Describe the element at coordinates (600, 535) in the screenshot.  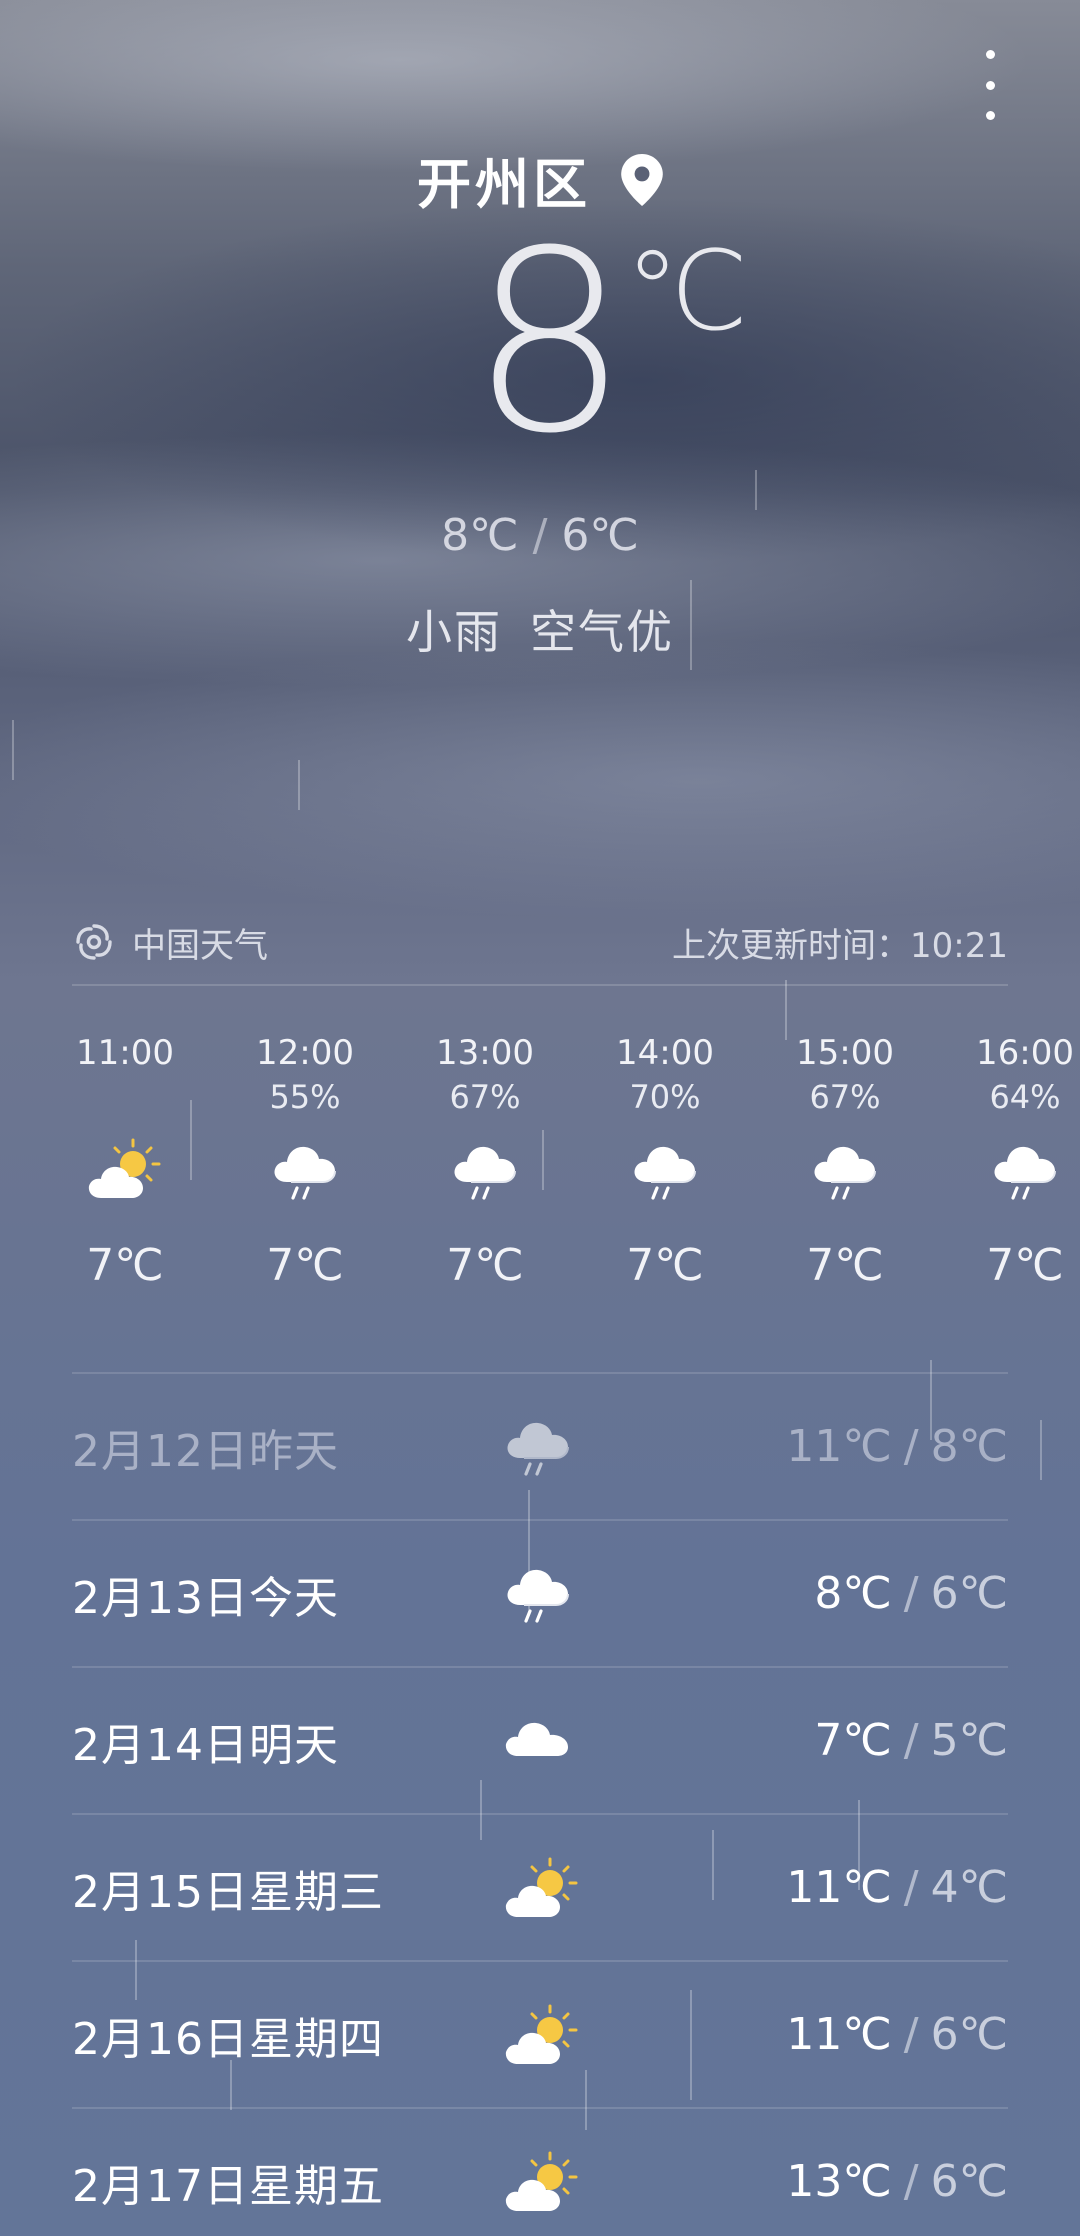
I see `today-low: 6℃` at that location.